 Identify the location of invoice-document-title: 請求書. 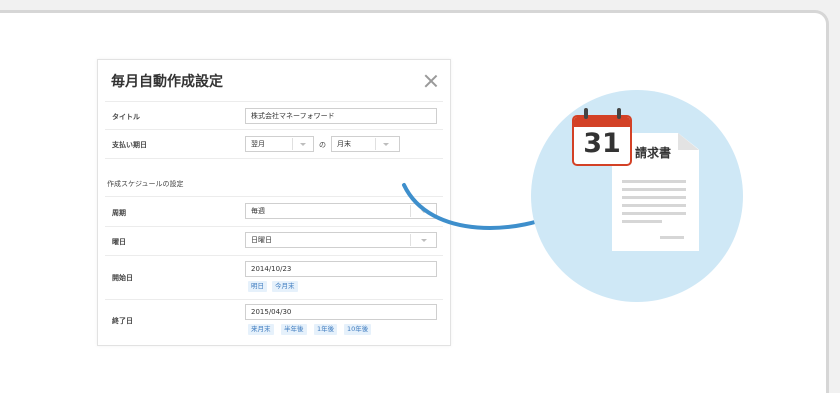
(653, 153).